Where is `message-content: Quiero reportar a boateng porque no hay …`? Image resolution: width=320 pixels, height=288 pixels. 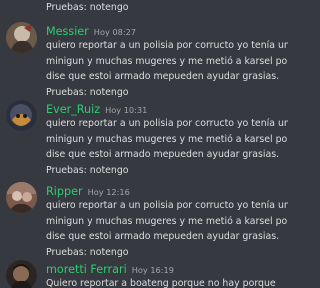
message-content: Quiero reportar a boateng porque no hay … is located at coordinates (166, 282).